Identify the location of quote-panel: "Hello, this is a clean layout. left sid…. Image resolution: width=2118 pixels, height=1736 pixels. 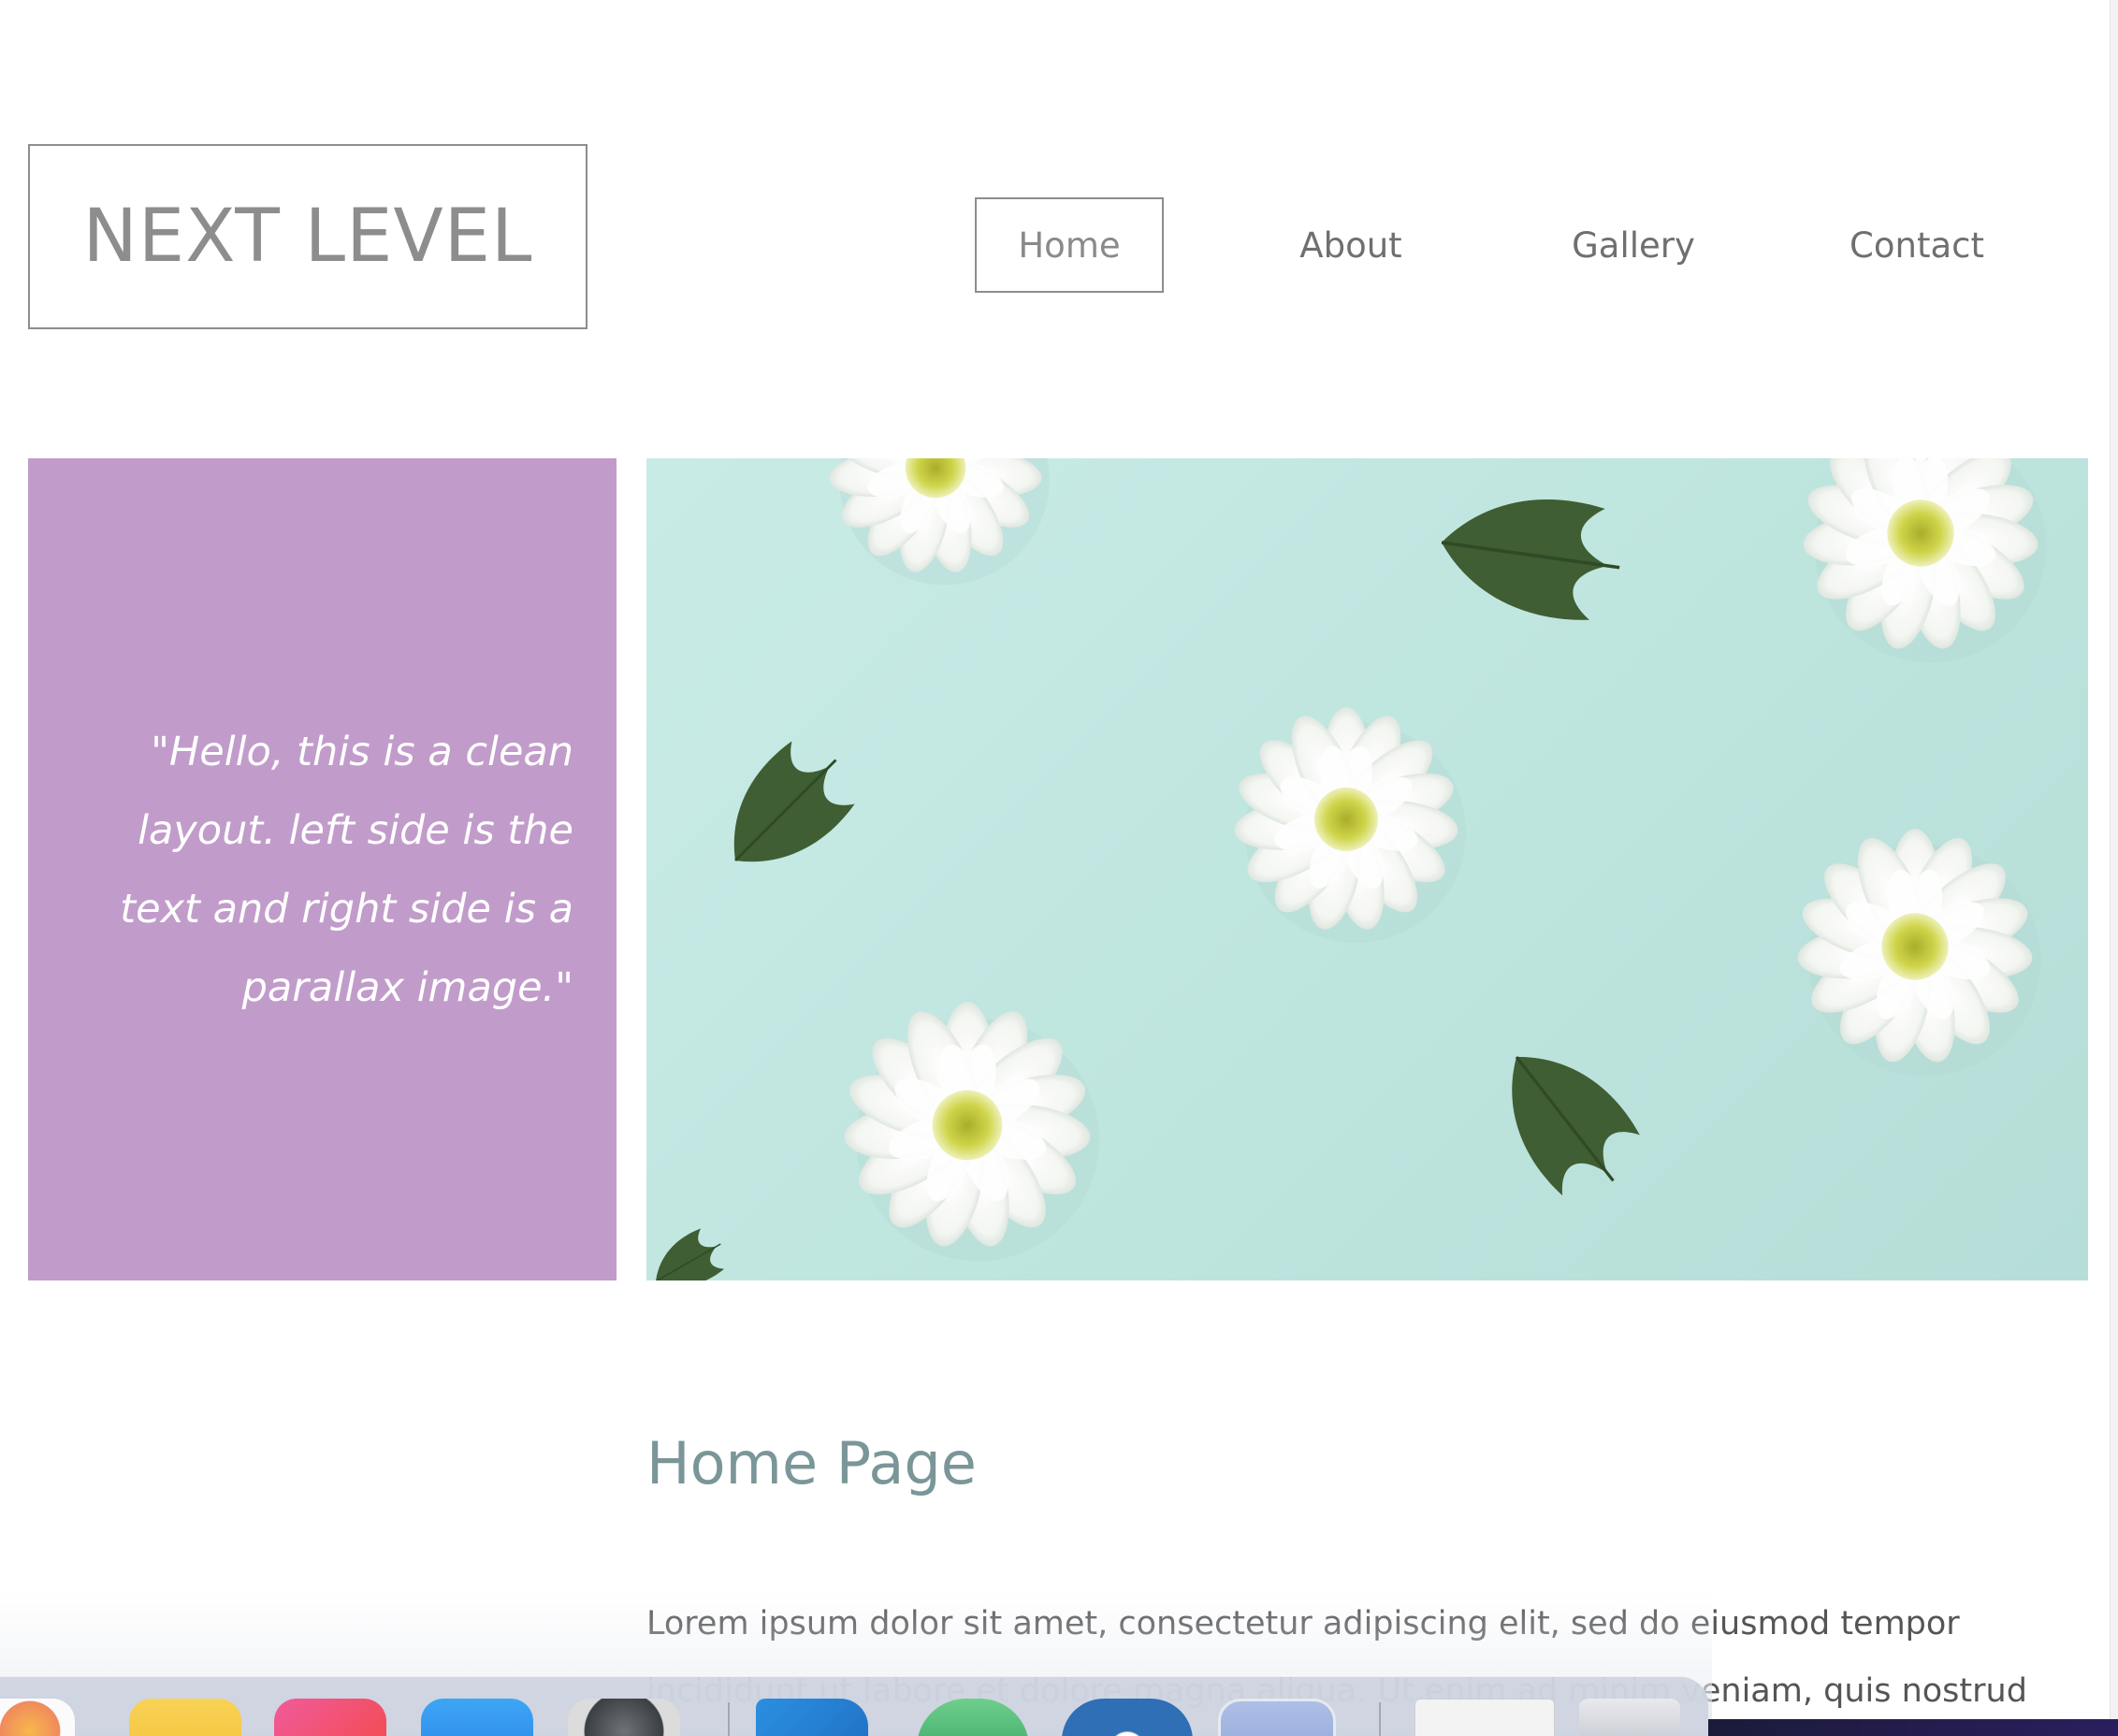
(323, 869).